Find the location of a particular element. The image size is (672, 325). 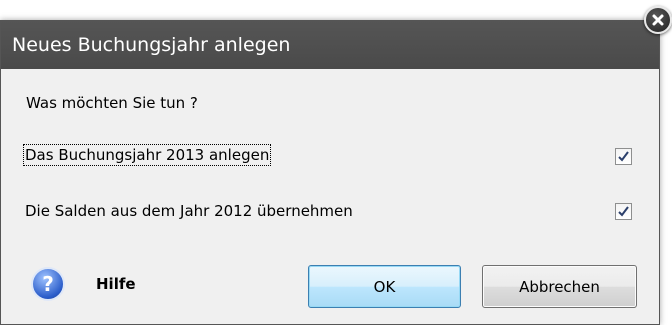

help-icon: ? is located at coordinates (48, 284).